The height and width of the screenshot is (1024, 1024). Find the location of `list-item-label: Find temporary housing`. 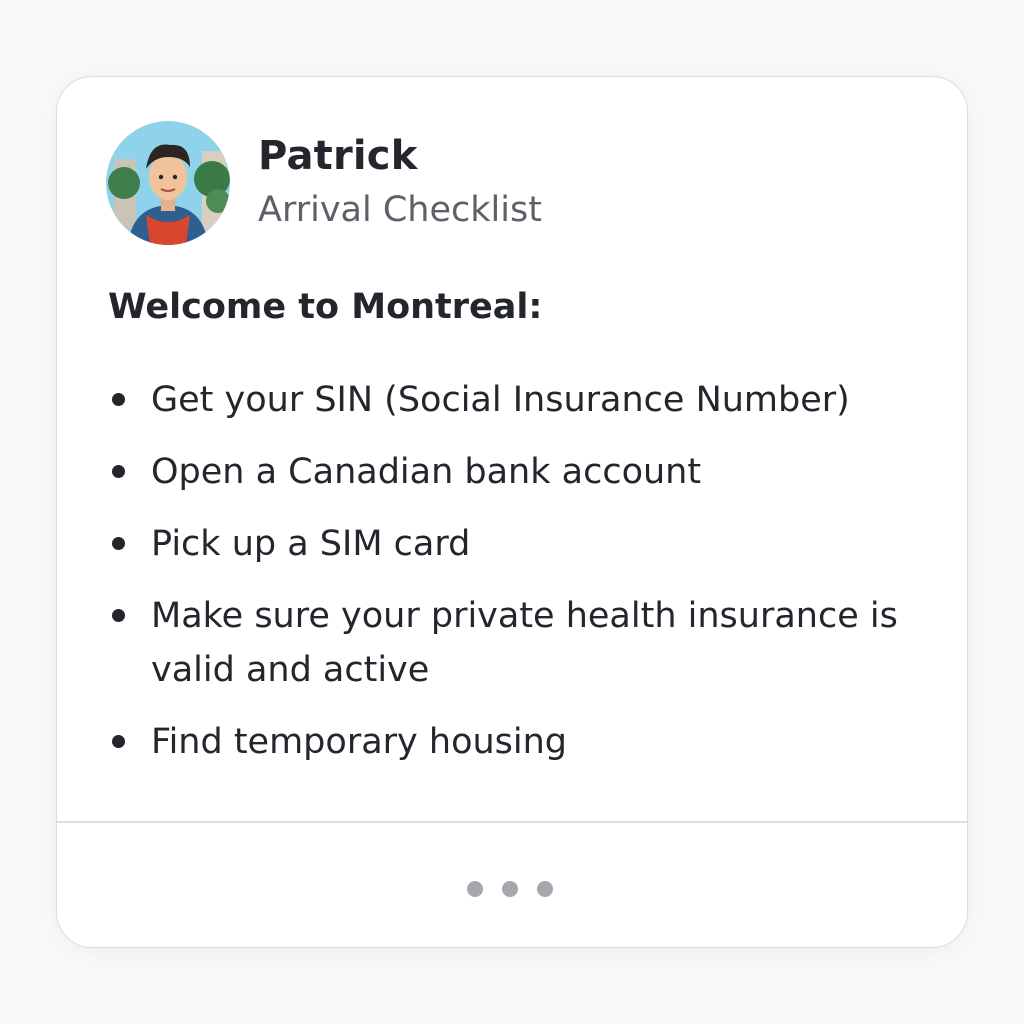

list-item-label: Find temporary housing is located at coordinates (359, 742).